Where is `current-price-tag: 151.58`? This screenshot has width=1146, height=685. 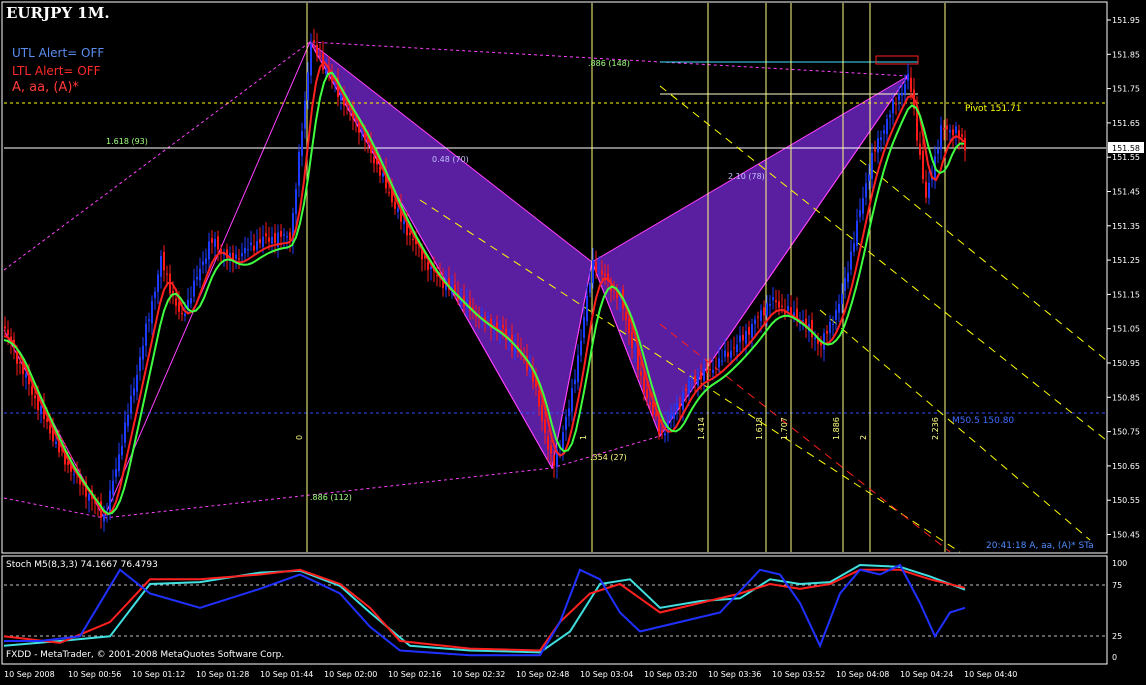 current-price-tag: 151.58 is located at coordinates (1126, 148).